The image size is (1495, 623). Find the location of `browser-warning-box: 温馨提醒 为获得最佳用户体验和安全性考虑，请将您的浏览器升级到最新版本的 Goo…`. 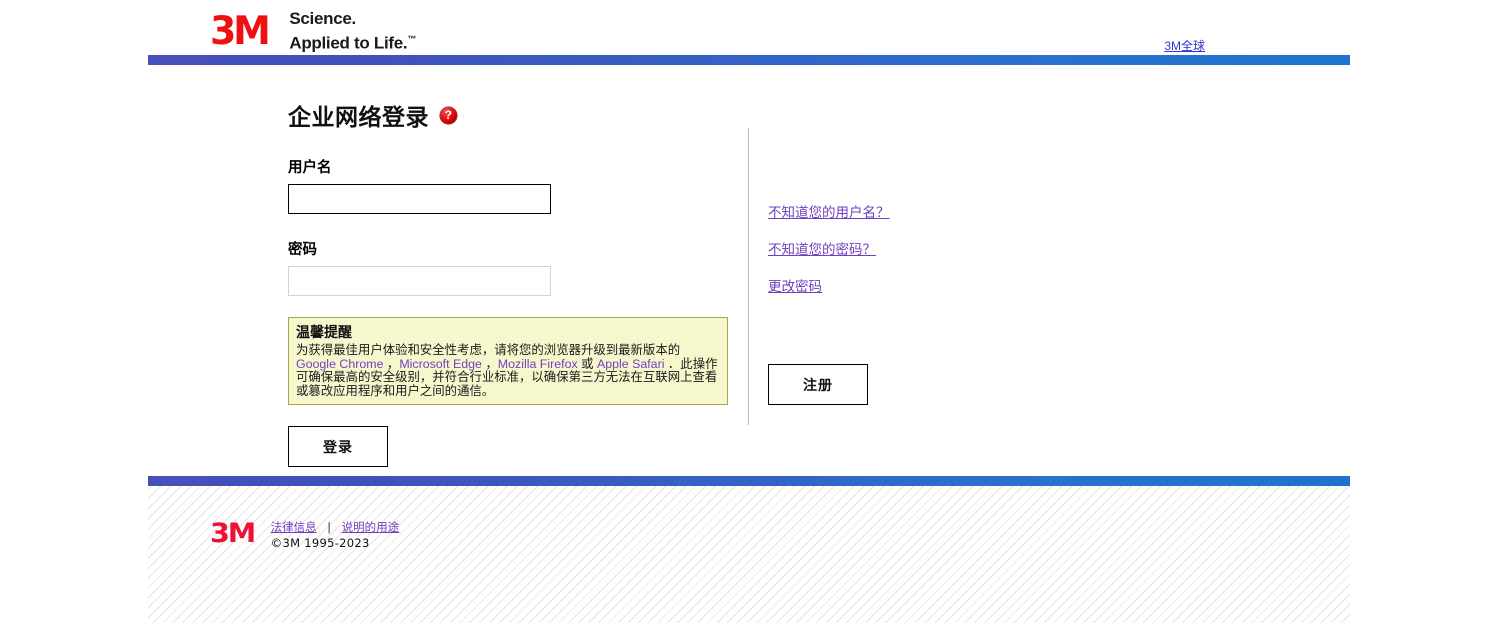

browser-warning-box: 温馨提醒 为获得最佳用户体验和安全性考虑，请将您的浏览器升级到最新版本的 Goo… is located at coordinates (508, 361).